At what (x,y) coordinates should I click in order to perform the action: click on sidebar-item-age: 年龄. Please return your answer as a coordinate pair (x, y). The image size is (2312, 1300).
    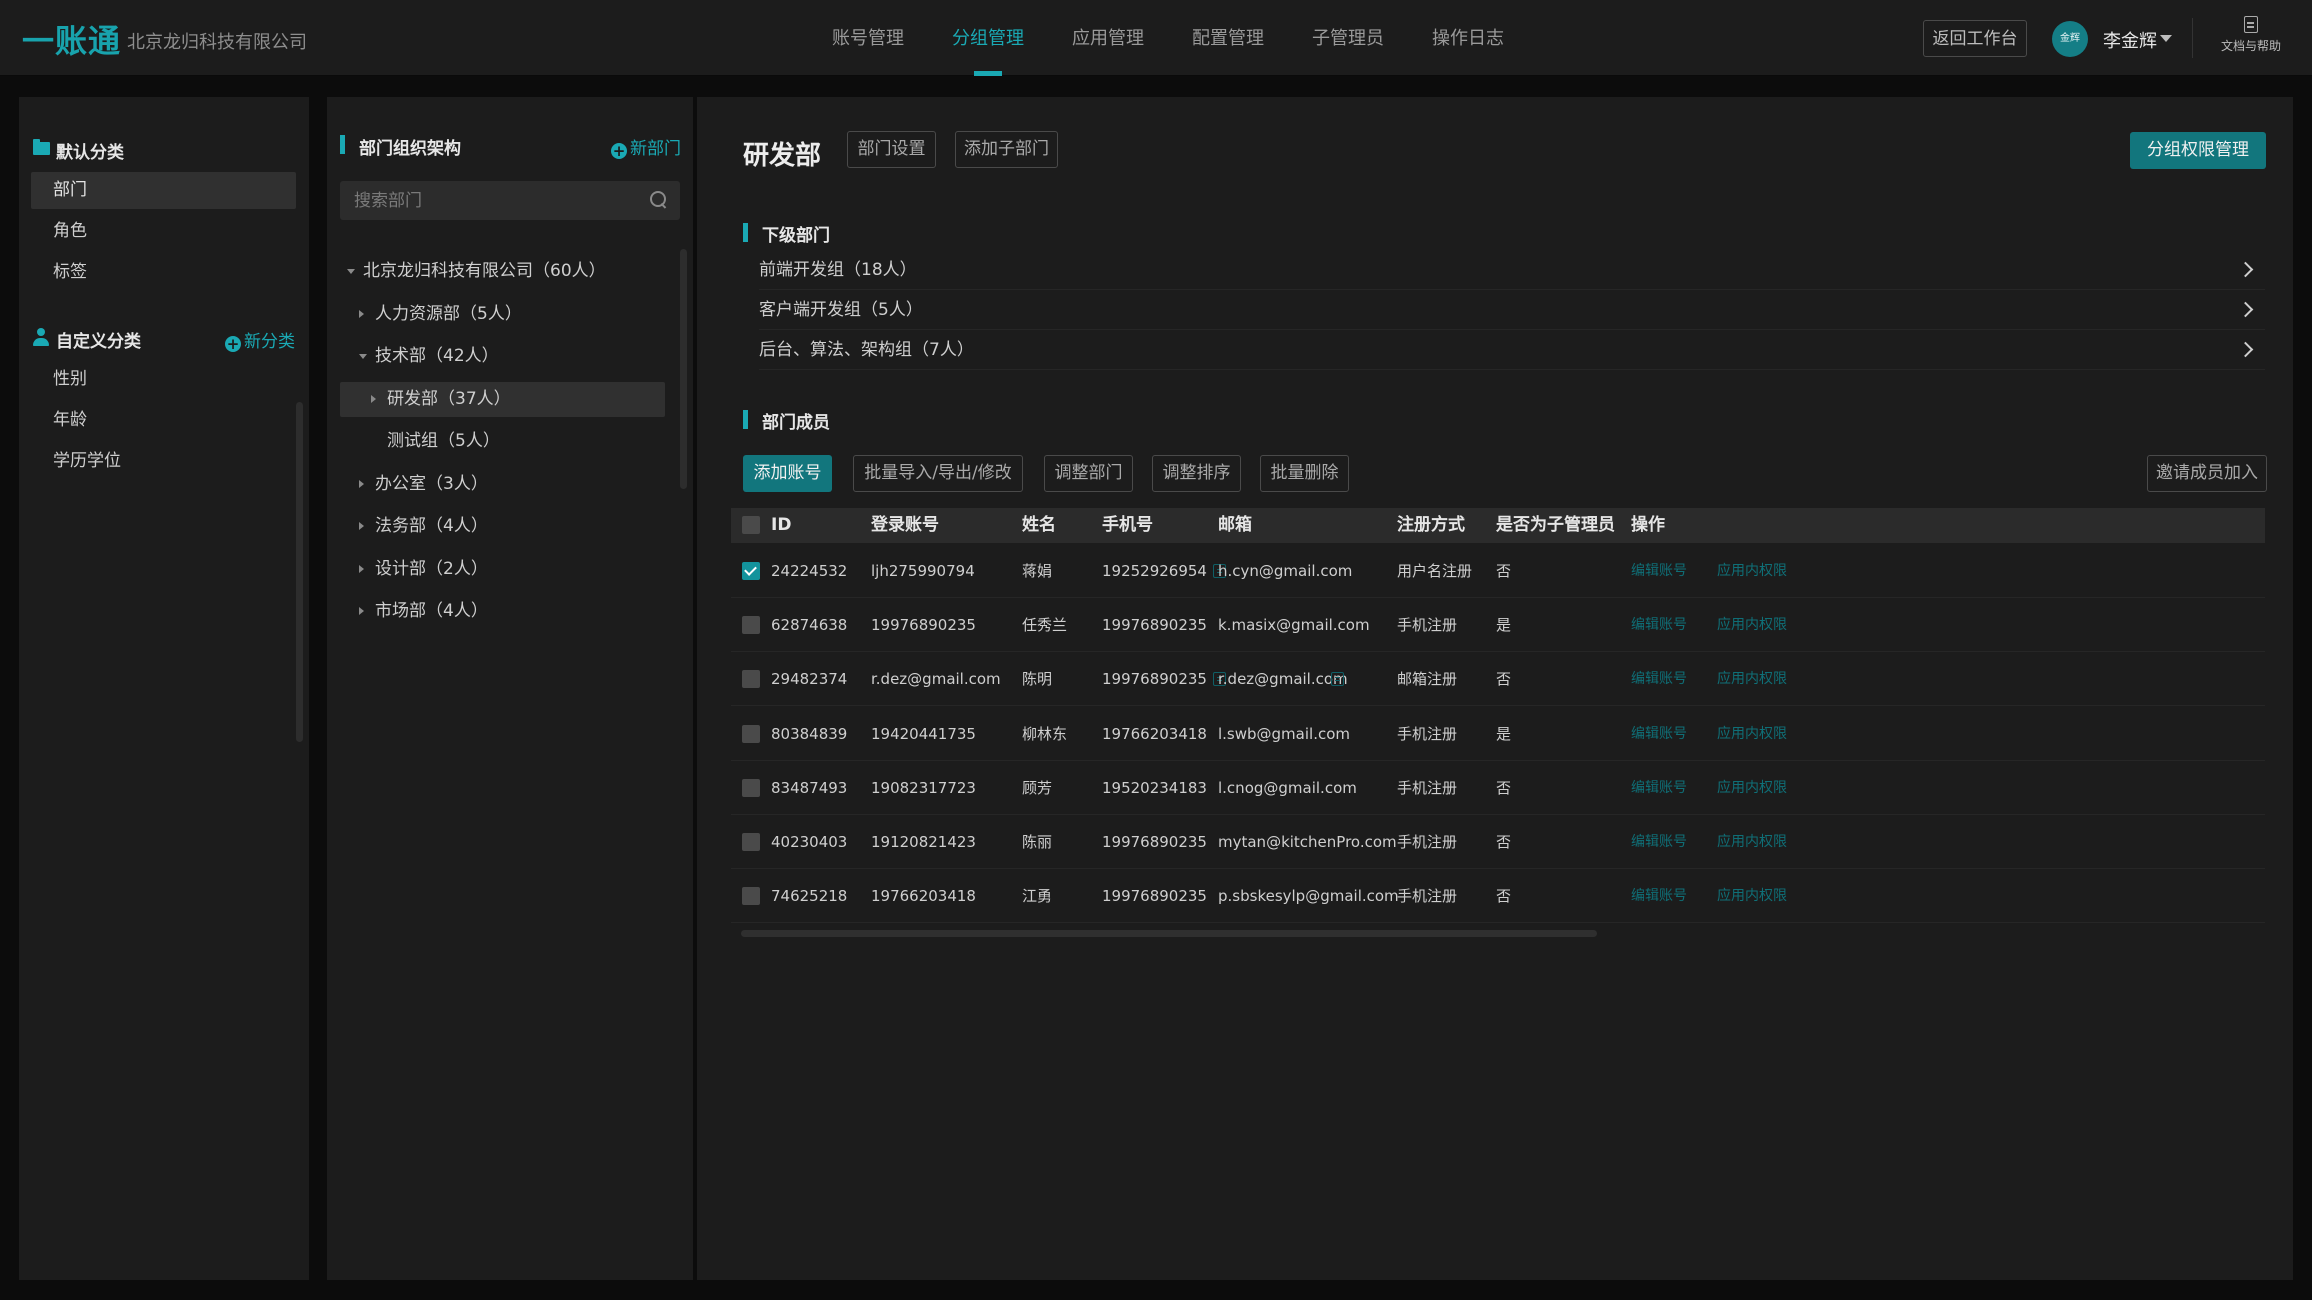
    Looking at the image, I should click on (163, 420).